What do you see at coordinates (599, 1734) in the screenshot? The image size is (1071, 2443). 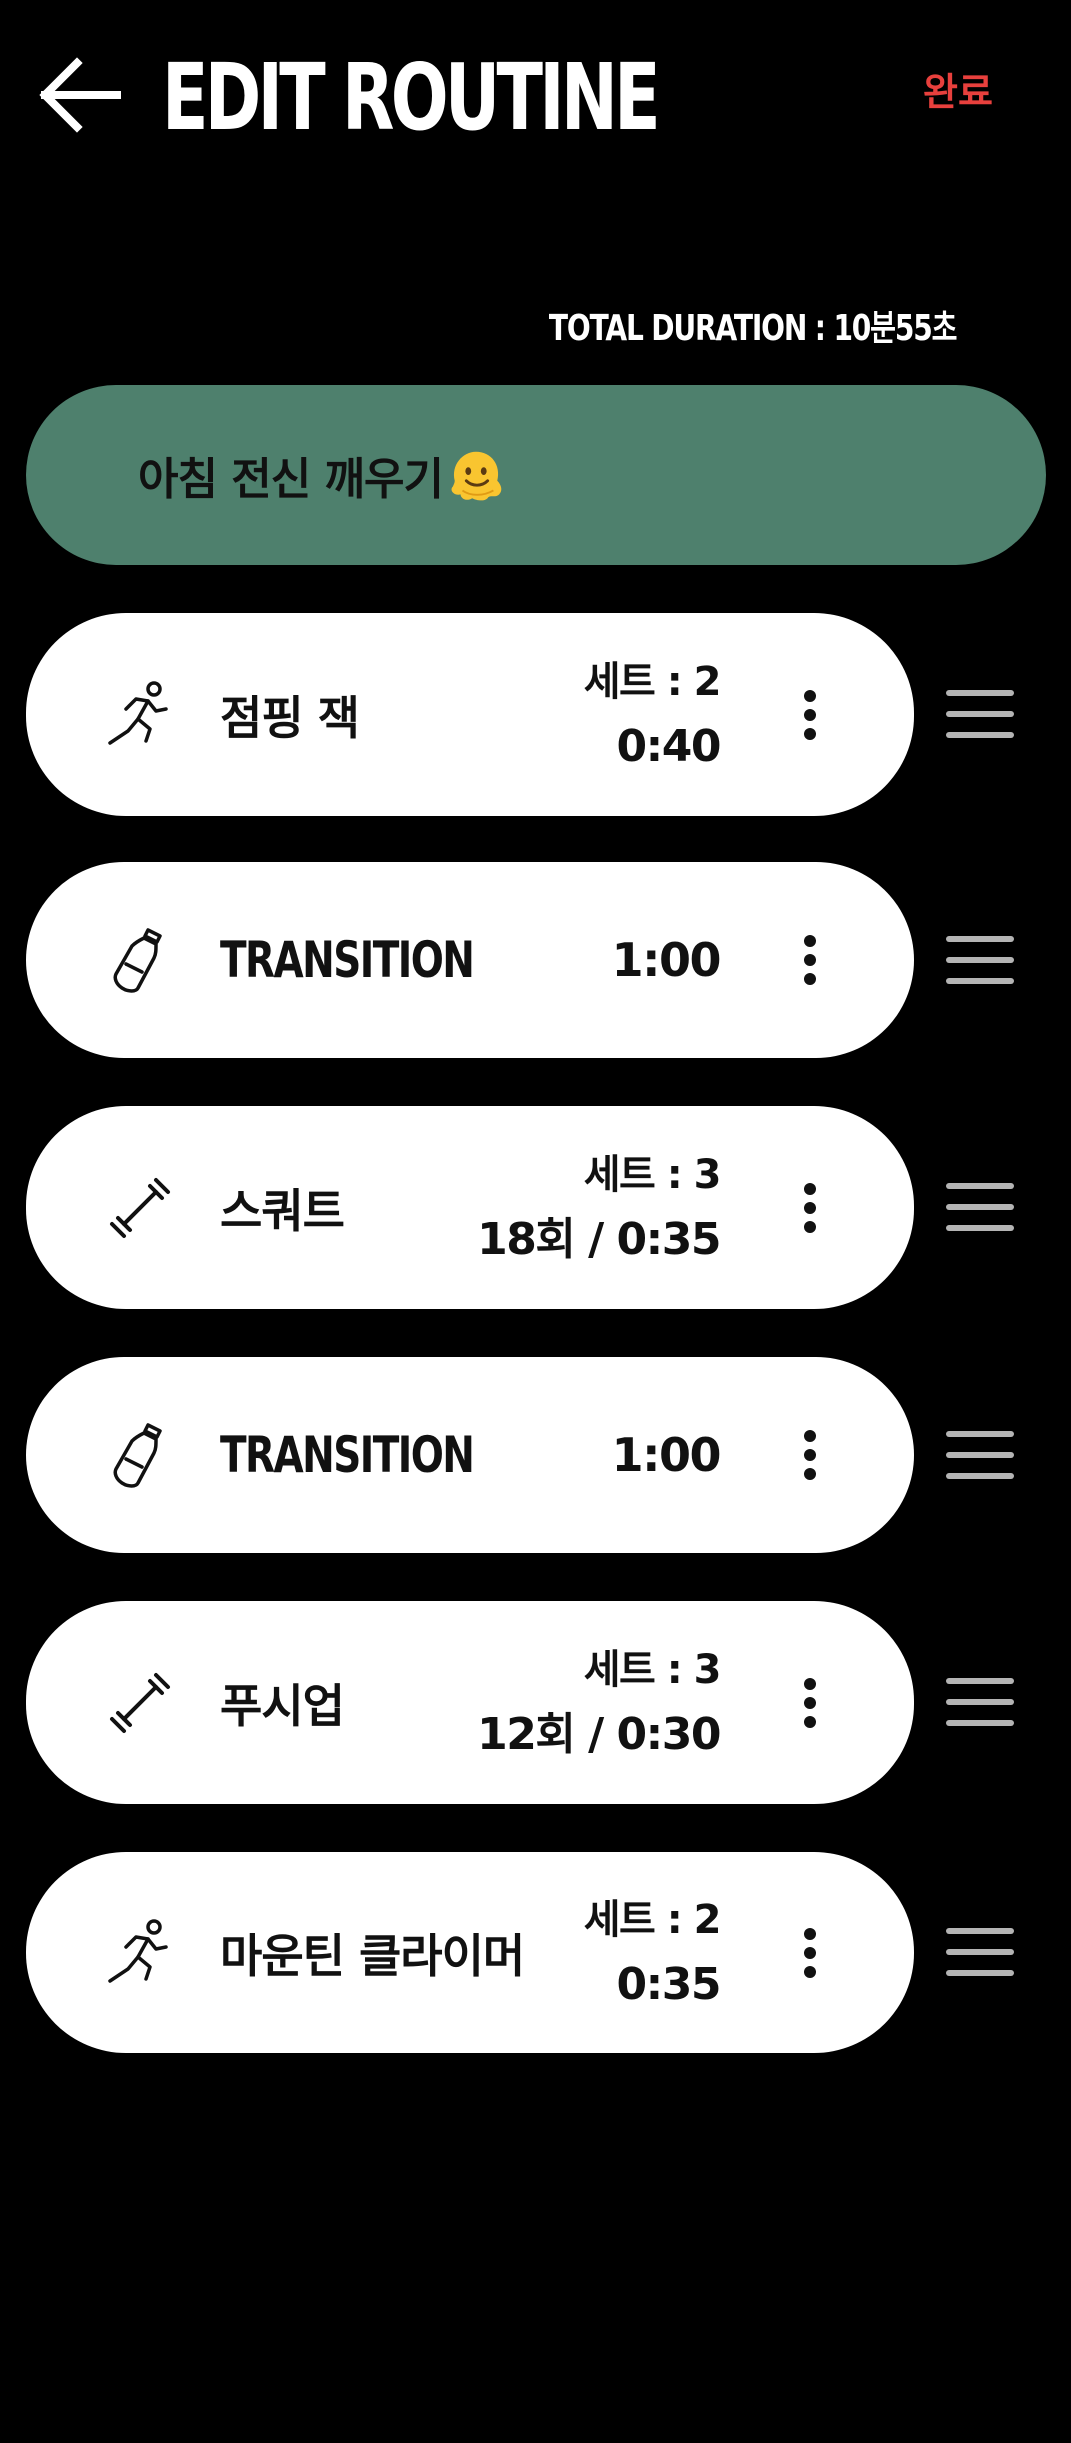 I see `exercise-detail: 12회 / 0:30` at bounding box center [599, 1734].